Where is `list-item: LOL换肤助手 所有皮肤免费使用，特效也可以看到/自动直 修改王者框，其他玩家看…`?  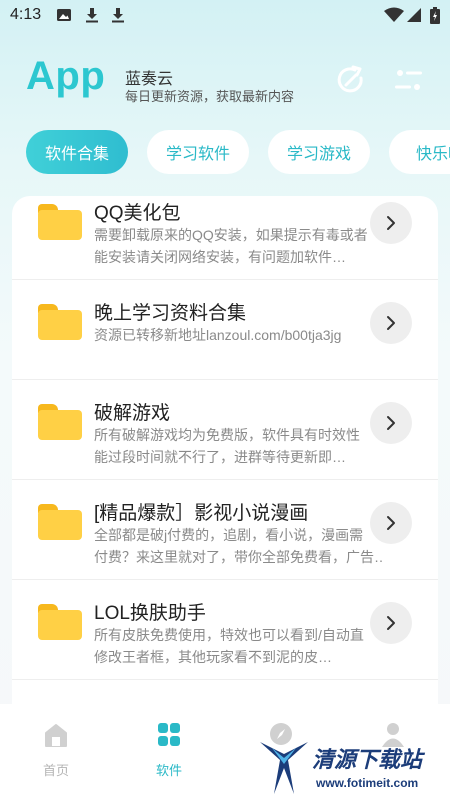 list-item: LOL换肤助手 所有皮肤免费使用，特效也可以看到/自动直 修改王者框，其他玩家看… is located at coordinates (225, 630).